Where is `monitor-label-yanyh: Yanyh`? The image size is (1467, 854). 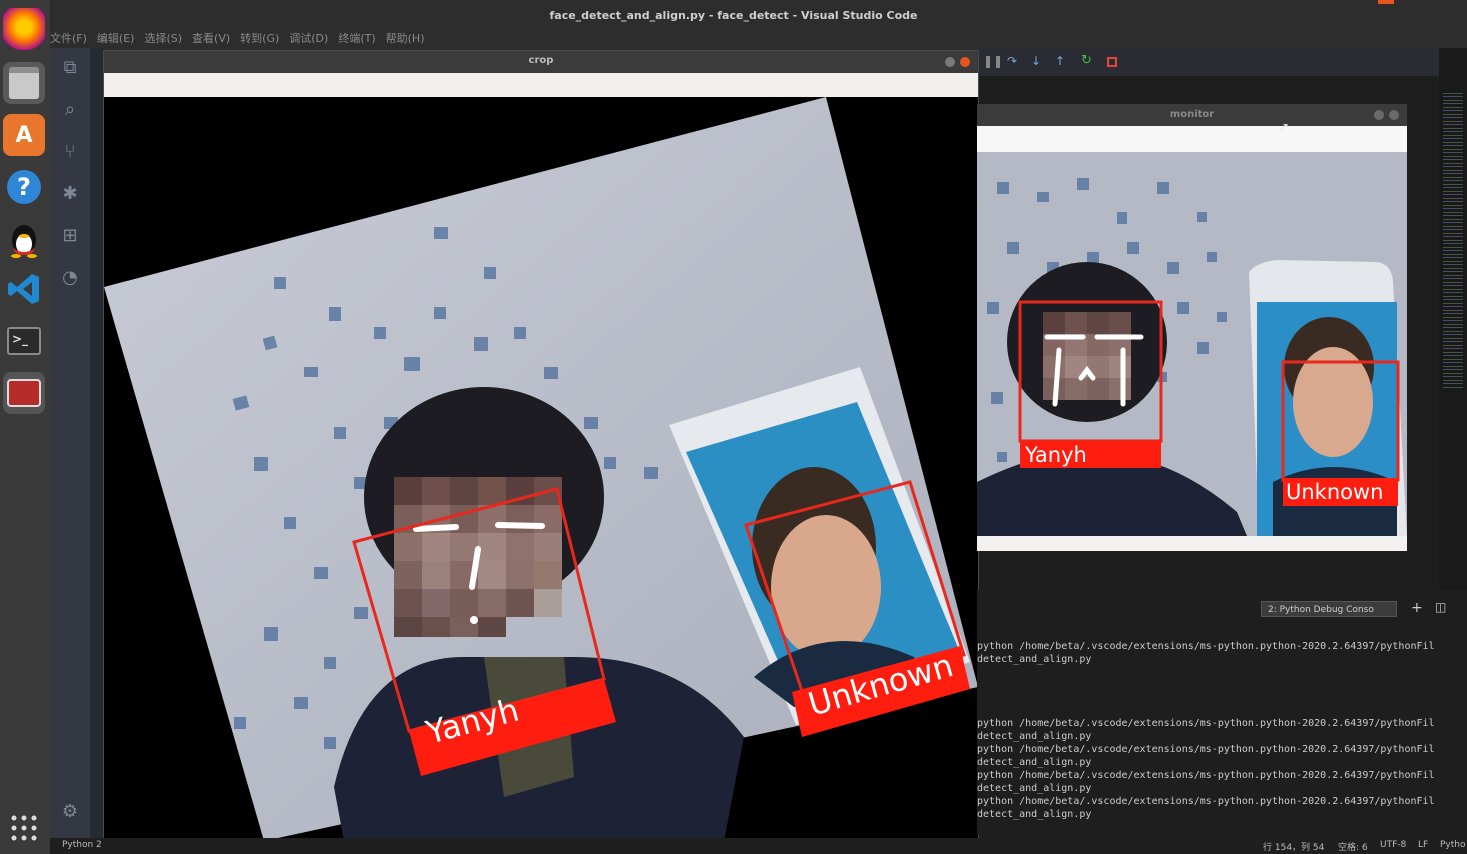 monitor-label-yanyh: Yanyh is located at coordinates (1056, 455).